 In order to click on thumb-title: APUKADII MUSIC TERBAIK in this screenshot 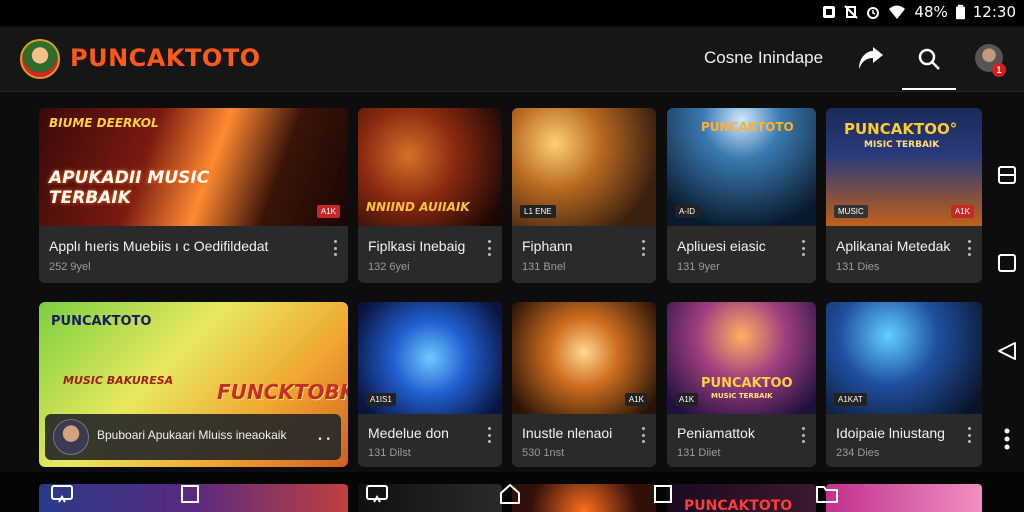, I will do `click(129, 188)`.